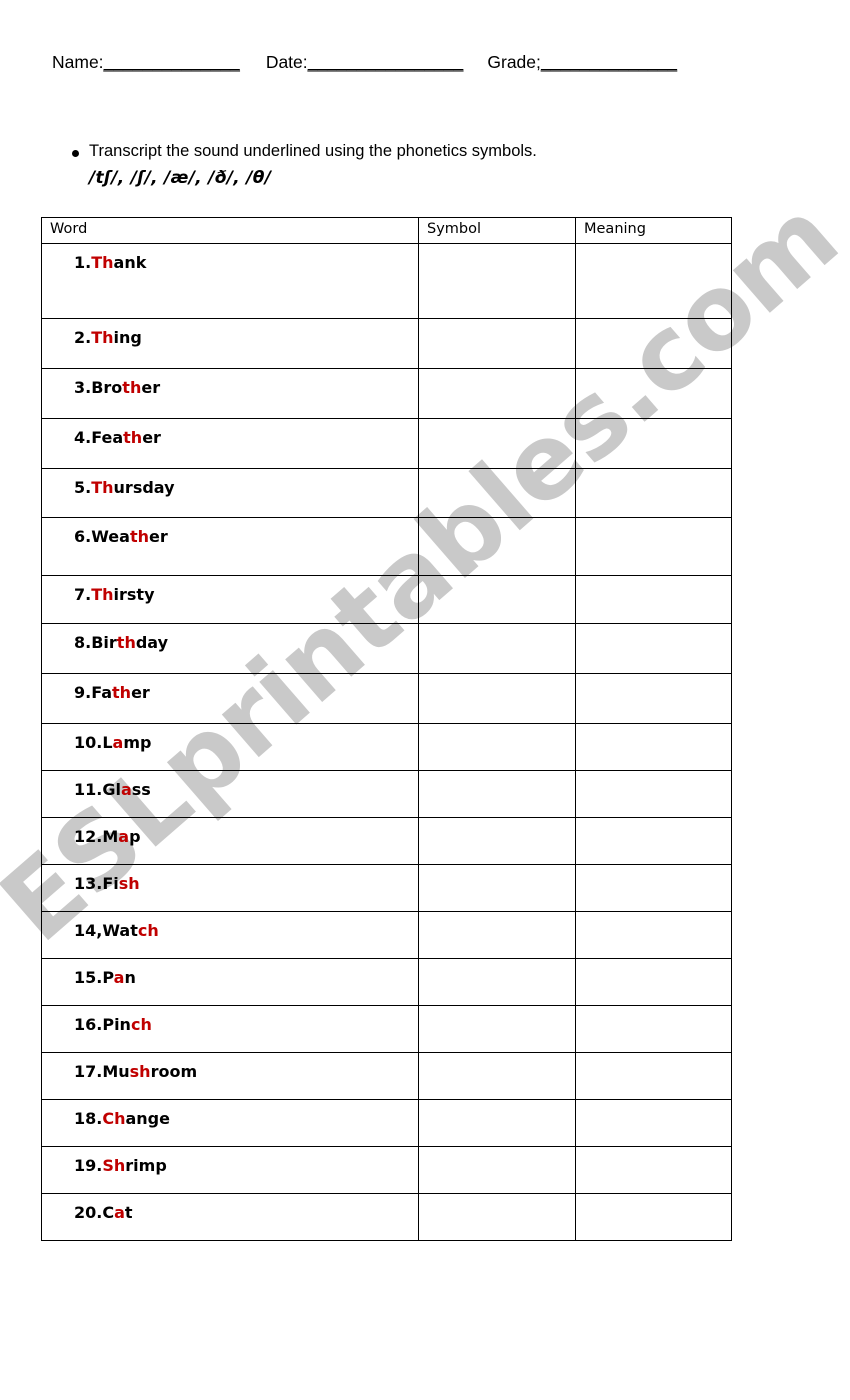 The image size is (850, 1400). Describe the element at coordinates (230, 888) in the screenshot. I see `word-cell: 13. Fish` at that location.